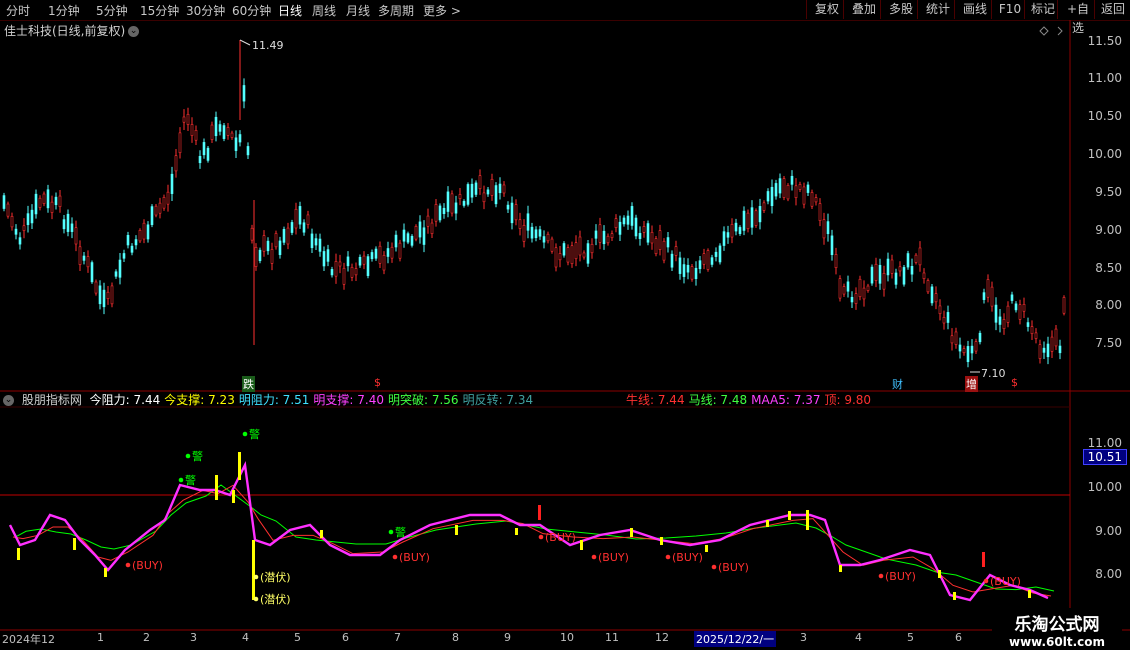 The height and width of the screenshot is (650, 1130). I want to click on current-value-badge: 10.51, so click(1104, 457).